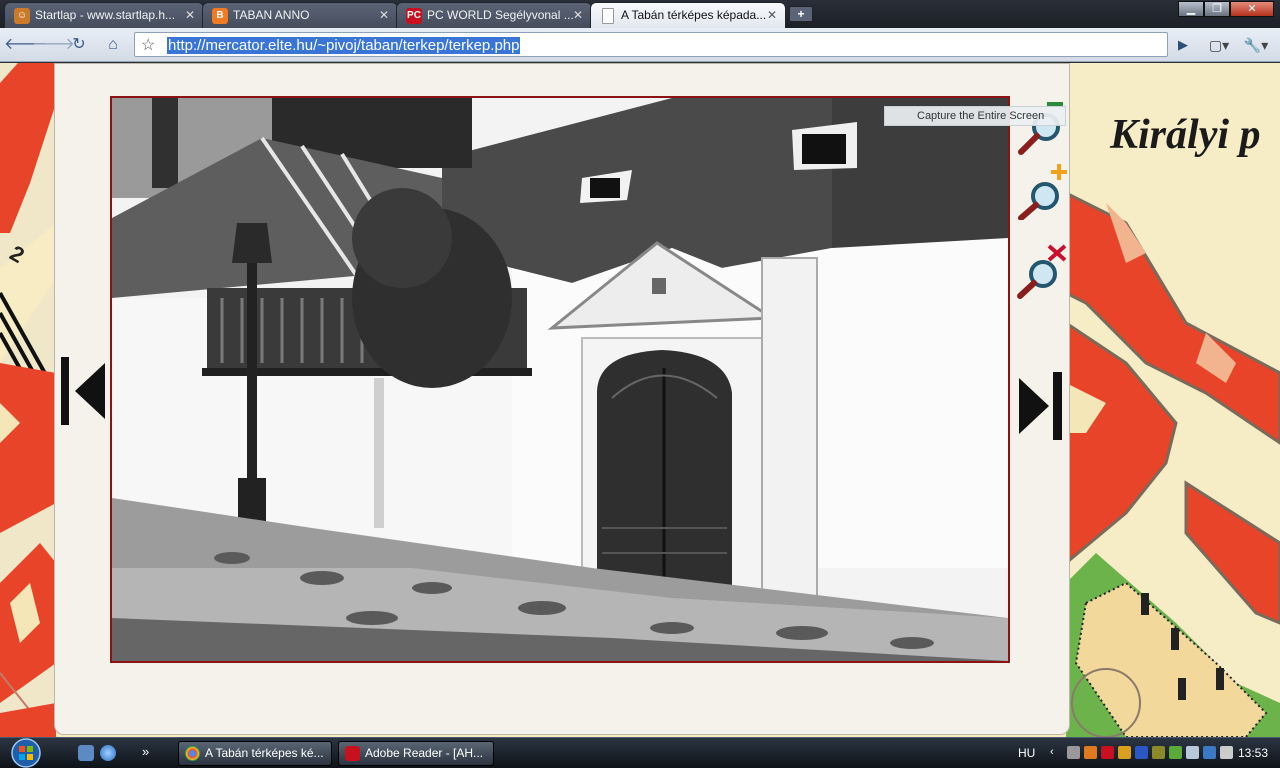  I want to click on page-icon, so click(608, 16).